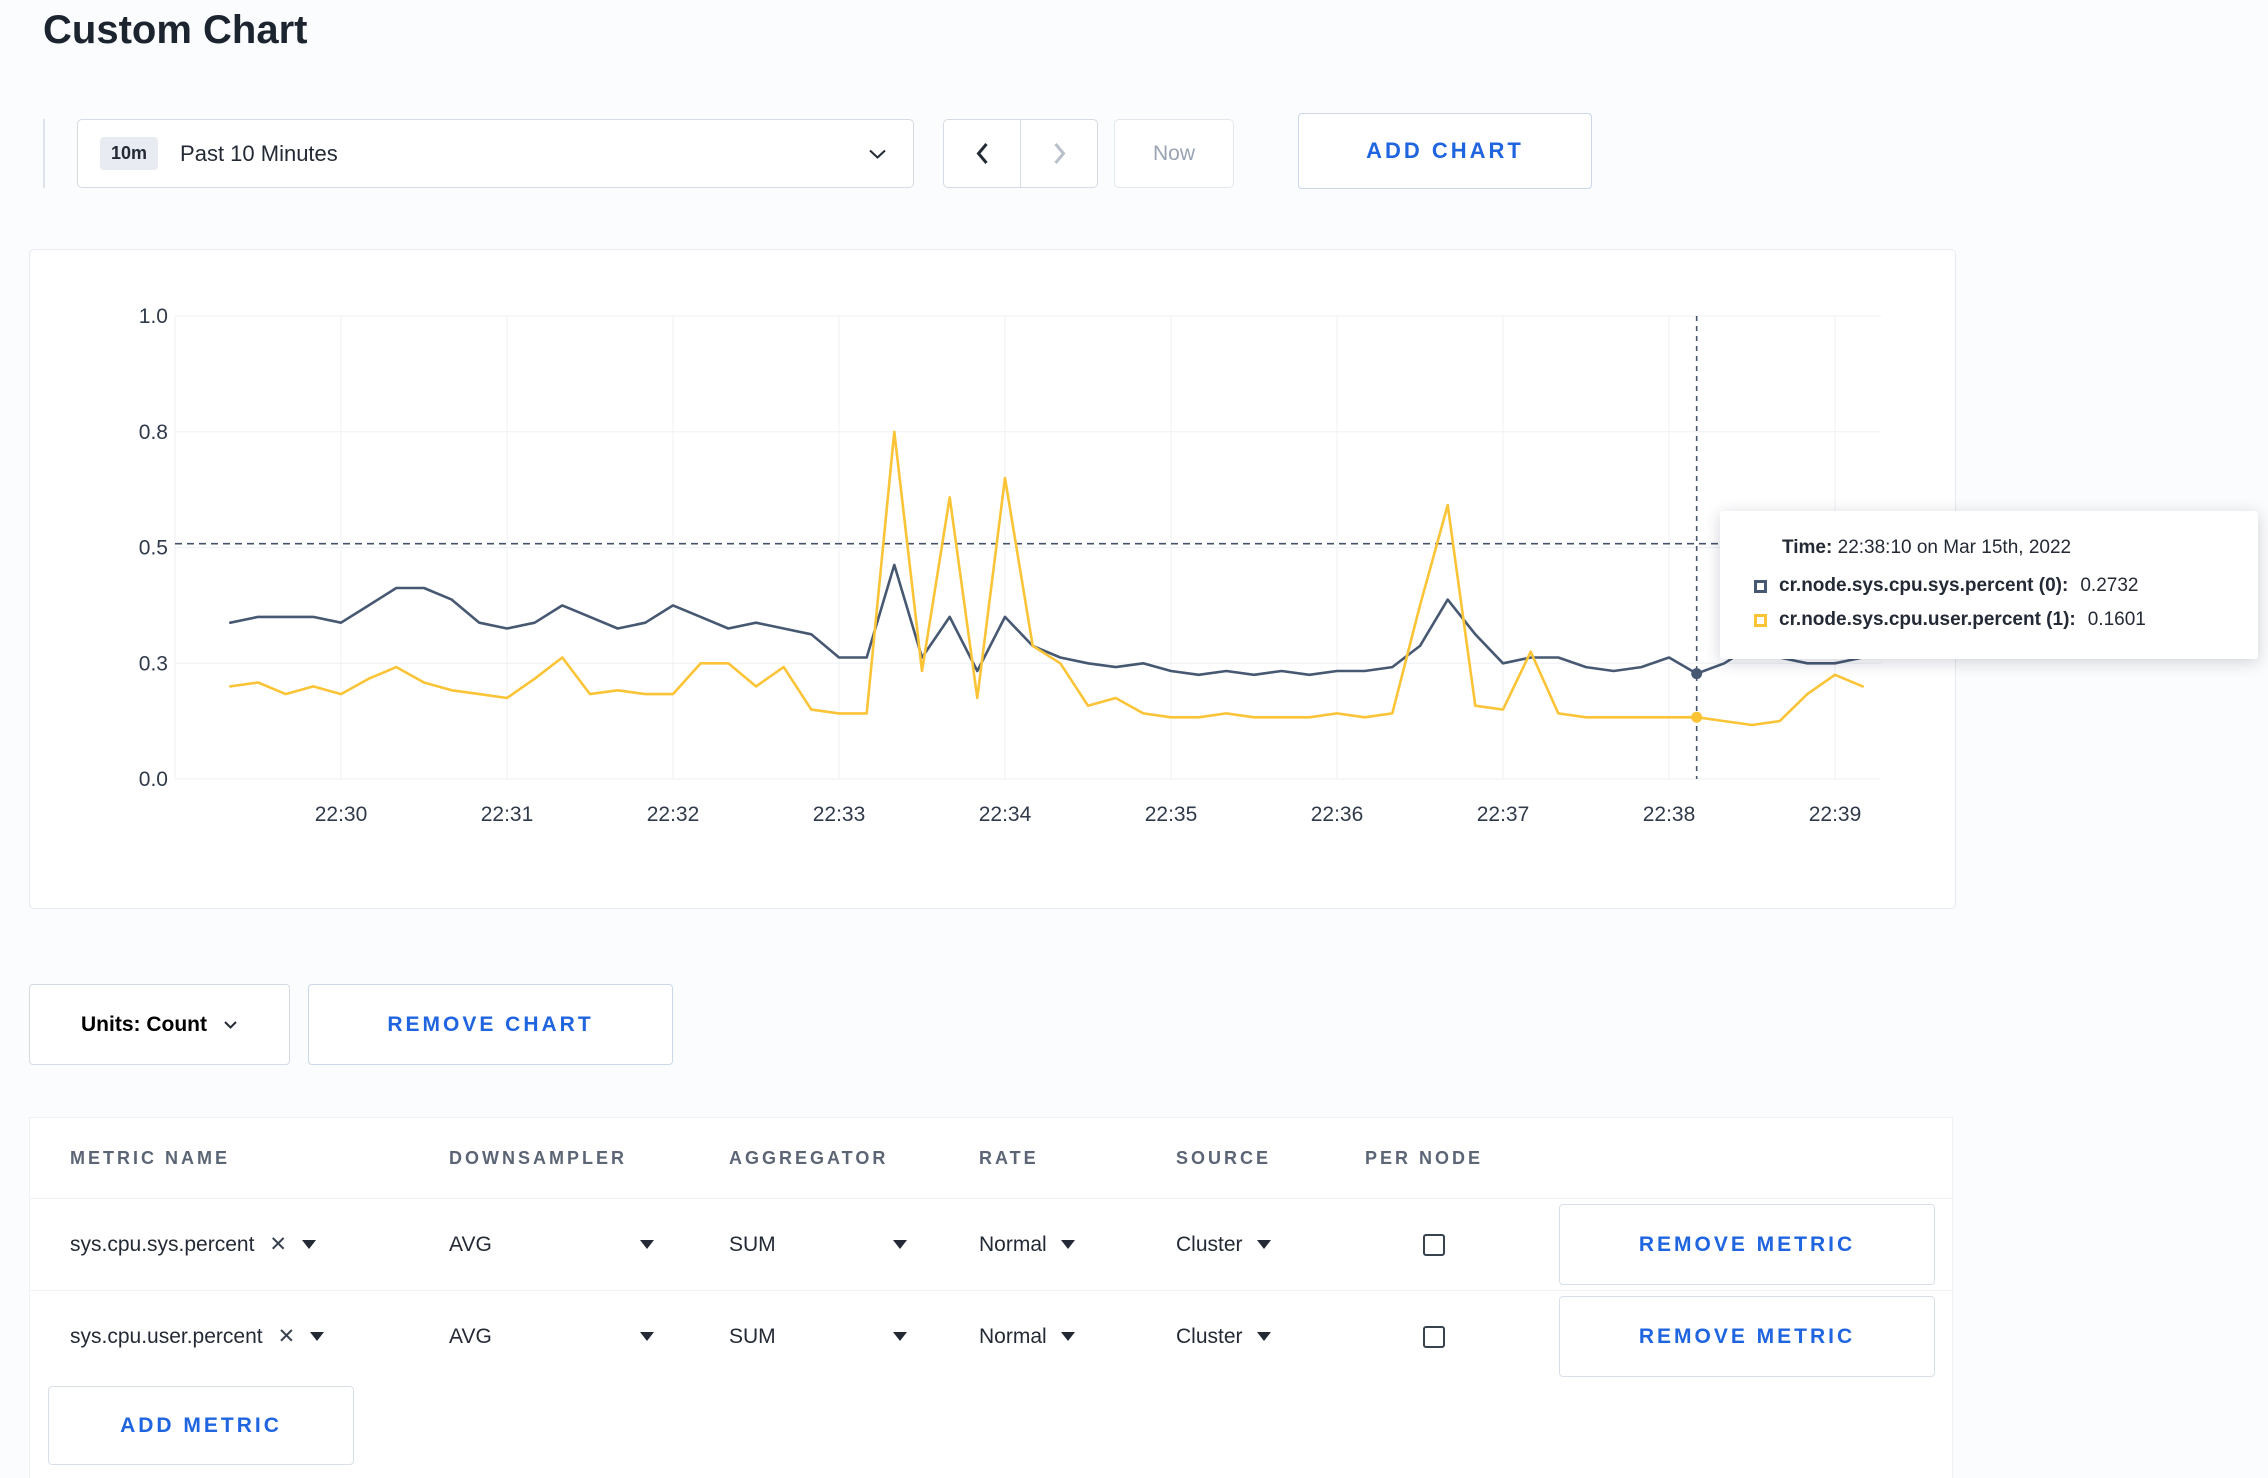 The width and height of the screenshot is (2268, 1478). I want to click on remove-chart-button: REMOVE CHART, so click(490, 1024).